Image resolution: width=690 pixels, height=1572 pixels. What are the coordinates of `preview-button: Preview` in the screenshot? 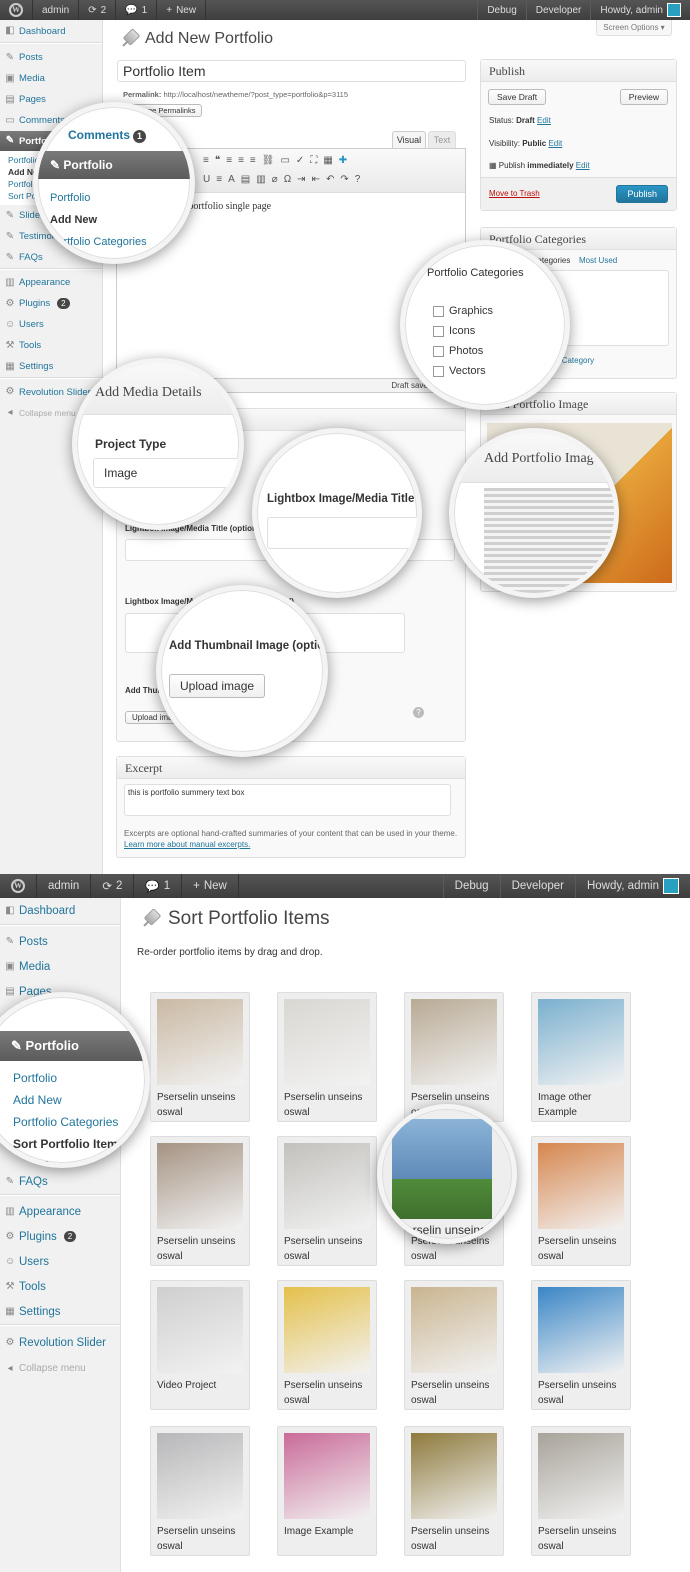 It's located at (643, 97).